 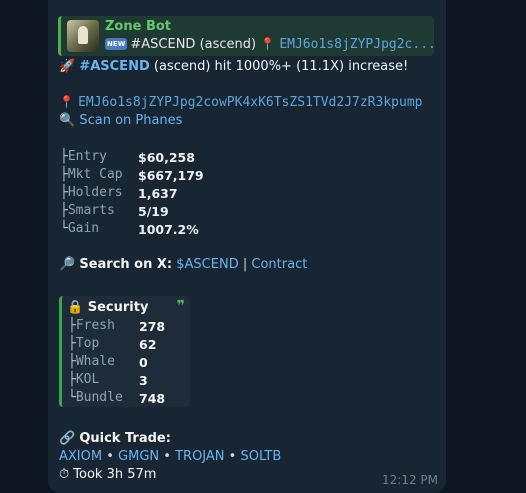 What do you see at coordinates (67, 66) in the screenshot?
I see `rocket-icon: 🚀` at bounding box center [67, 66].